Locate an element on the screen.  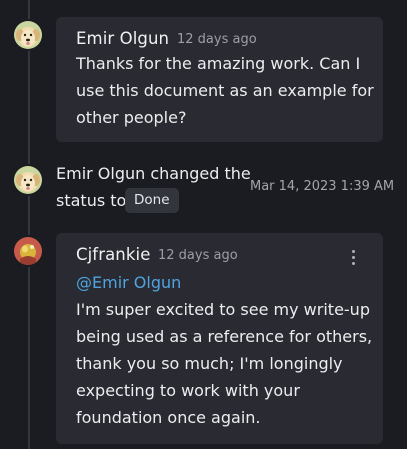
avatar-cjfrankie is located at coordinates (28, 251).